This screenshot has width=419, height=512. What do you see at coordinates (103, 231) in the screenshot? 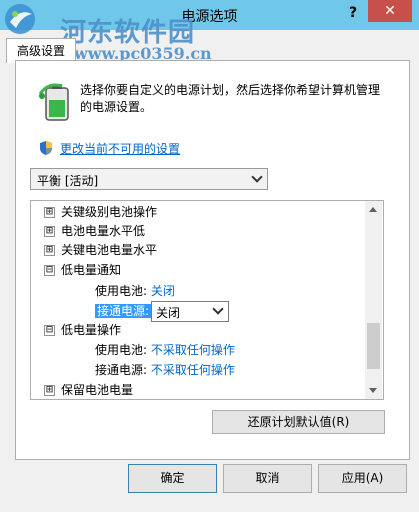
I see `tree-item-label: 电池电量水平低` at bounding box center [103, 231].